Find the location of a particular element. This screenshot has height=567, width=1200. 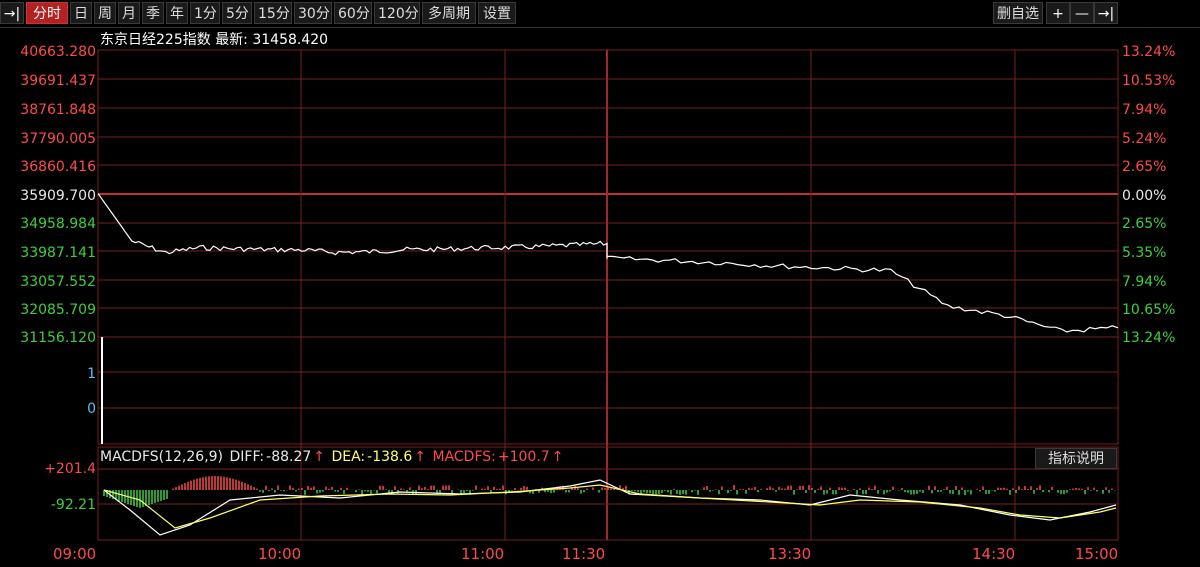

price-tick: 33057.552 is located at coordinates (58, 282).